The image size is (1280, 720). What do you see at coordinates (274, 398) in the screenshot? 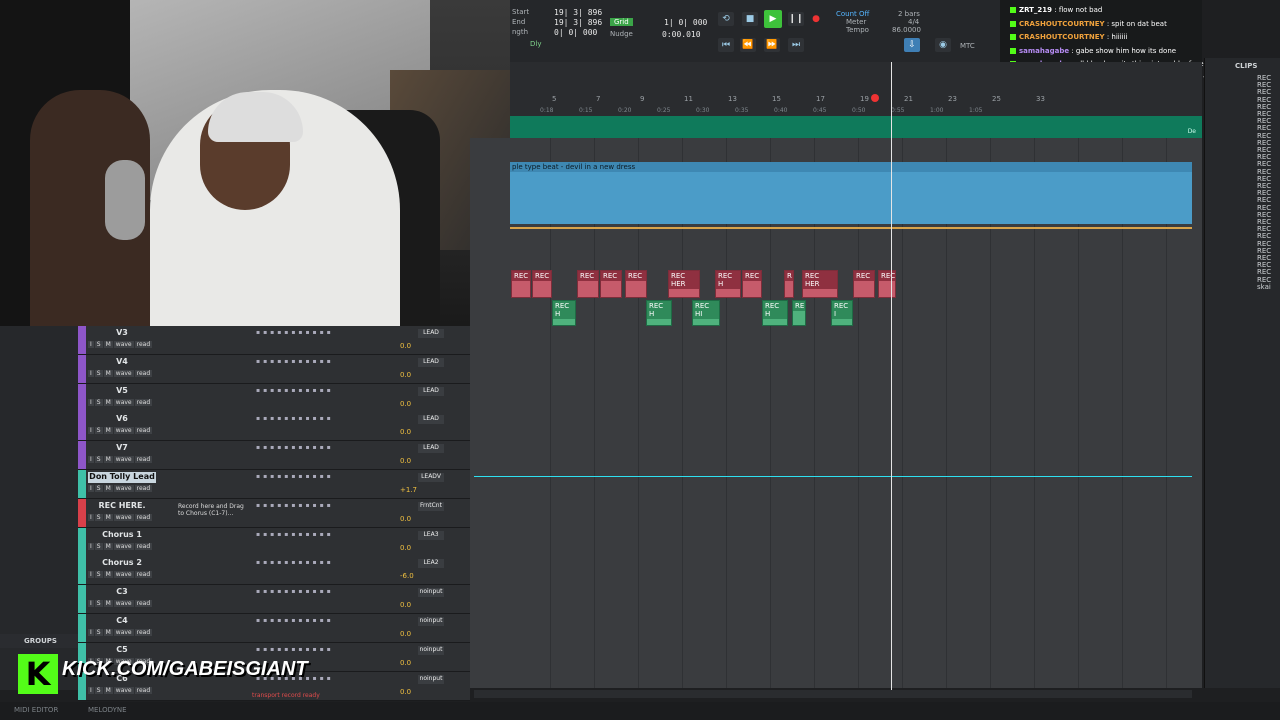
I see `track-row: V5 I S Mwave read ▪▪▪▪▪▪▪▪▪▪▪ LEAD 0.0` at bounding box center [274, 398].